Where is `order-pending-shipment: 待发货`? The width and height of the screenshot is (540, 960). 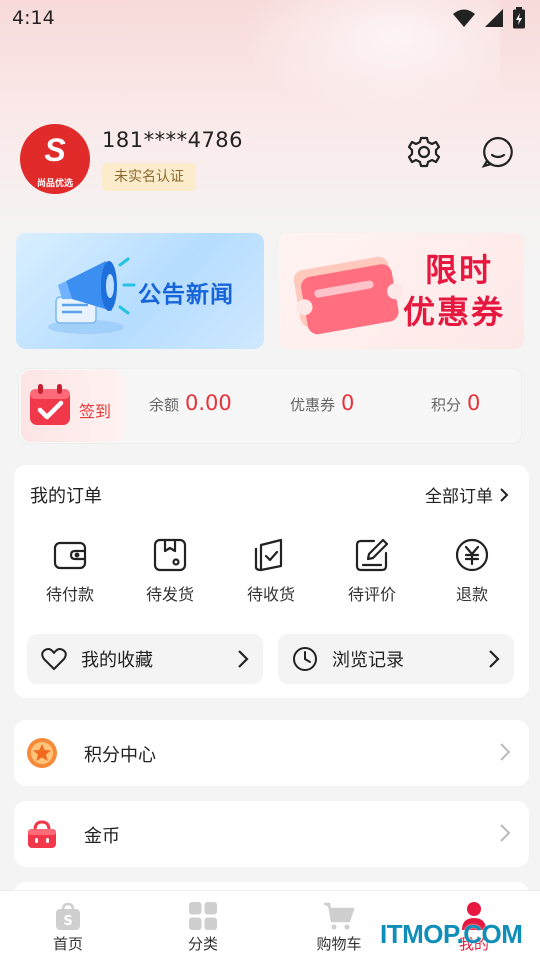 order-pending-shipment: 待发货 is located at coordinates (170, 571).